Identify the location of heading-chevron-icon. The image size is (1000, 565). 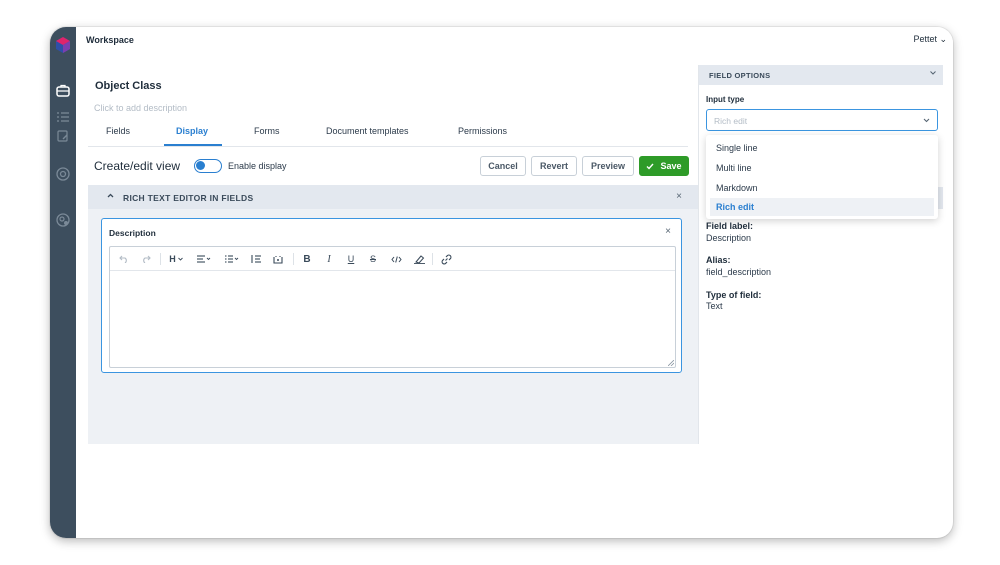
(180, 259).